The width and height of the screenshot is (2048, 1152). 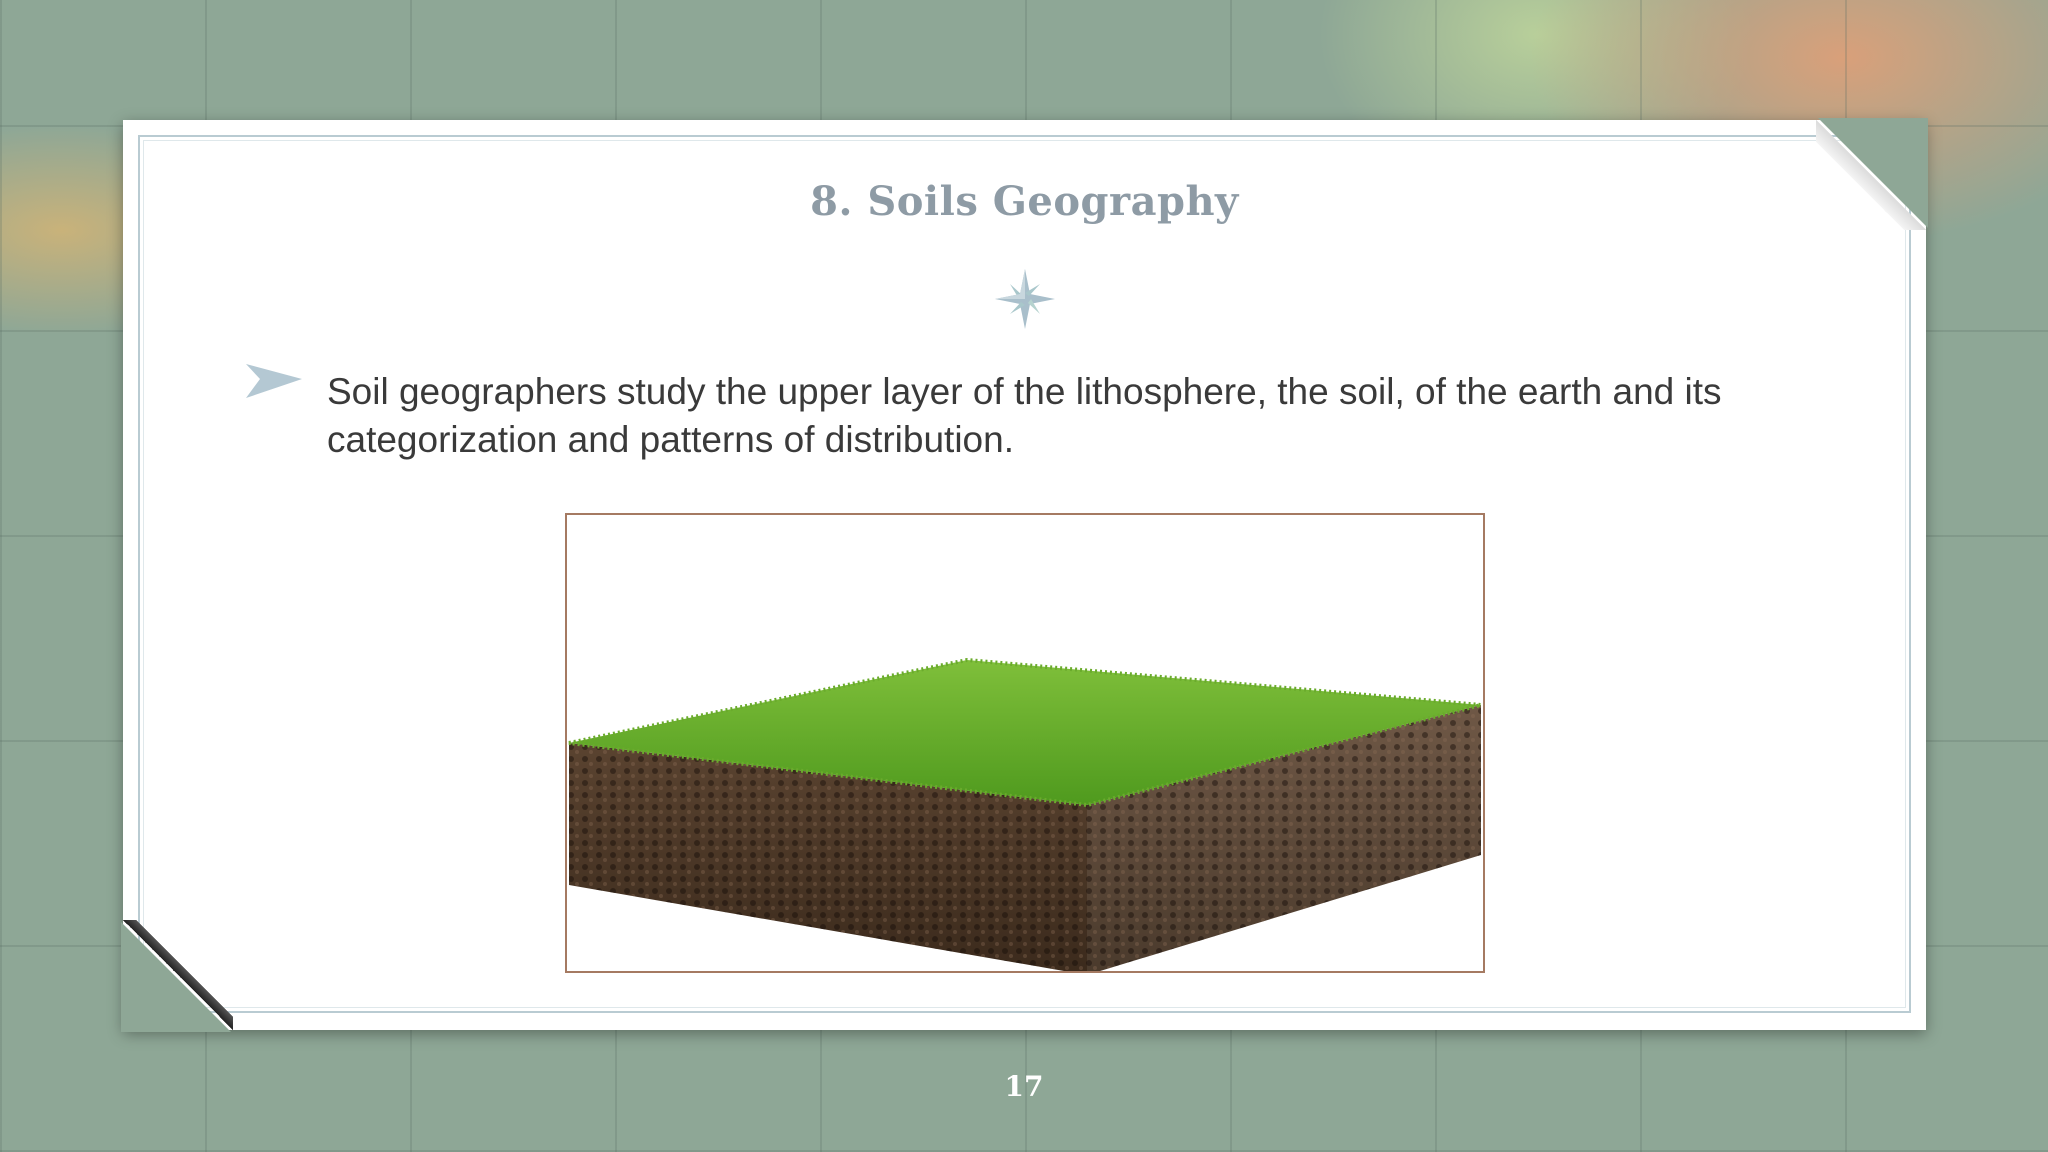 What do you see at coordinates (178, 975) in the screenshot?
I see `corner-fold-shadow` at bounding box center [178, 975].